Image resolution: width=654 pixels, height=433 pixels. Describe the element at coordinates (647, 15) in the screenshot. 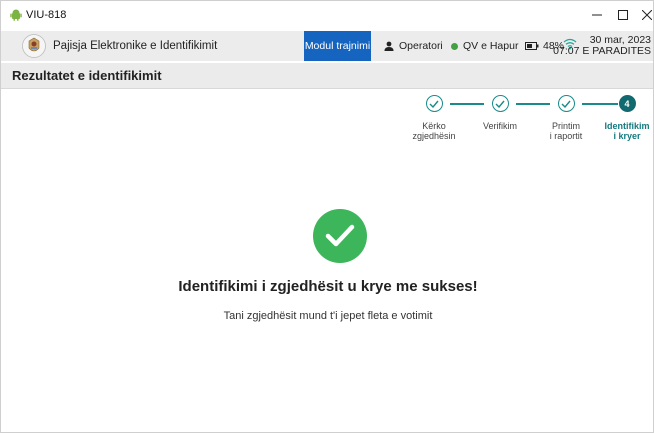

I see `close-icon` at that location.